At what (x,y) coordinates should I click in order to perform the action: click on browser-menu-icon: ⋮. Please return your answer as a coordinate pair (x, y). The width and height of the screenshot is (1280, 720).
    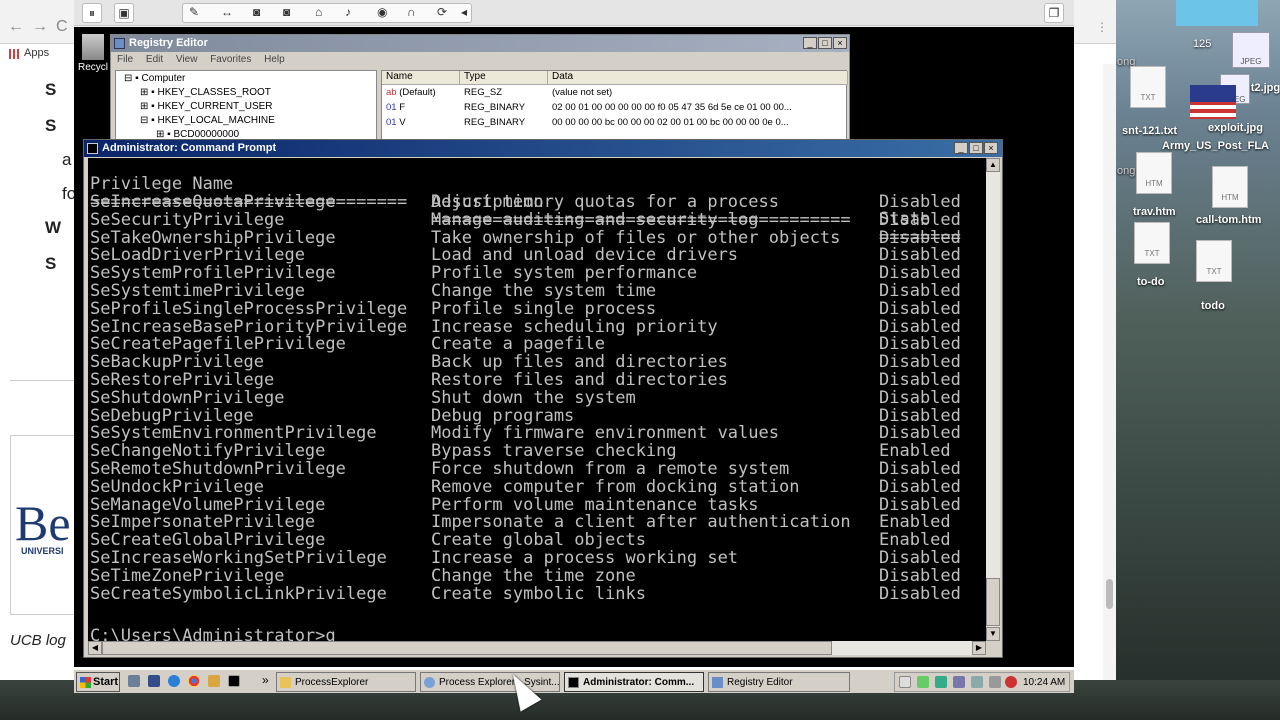
    Looking at the image, I should click on (1102, 27).